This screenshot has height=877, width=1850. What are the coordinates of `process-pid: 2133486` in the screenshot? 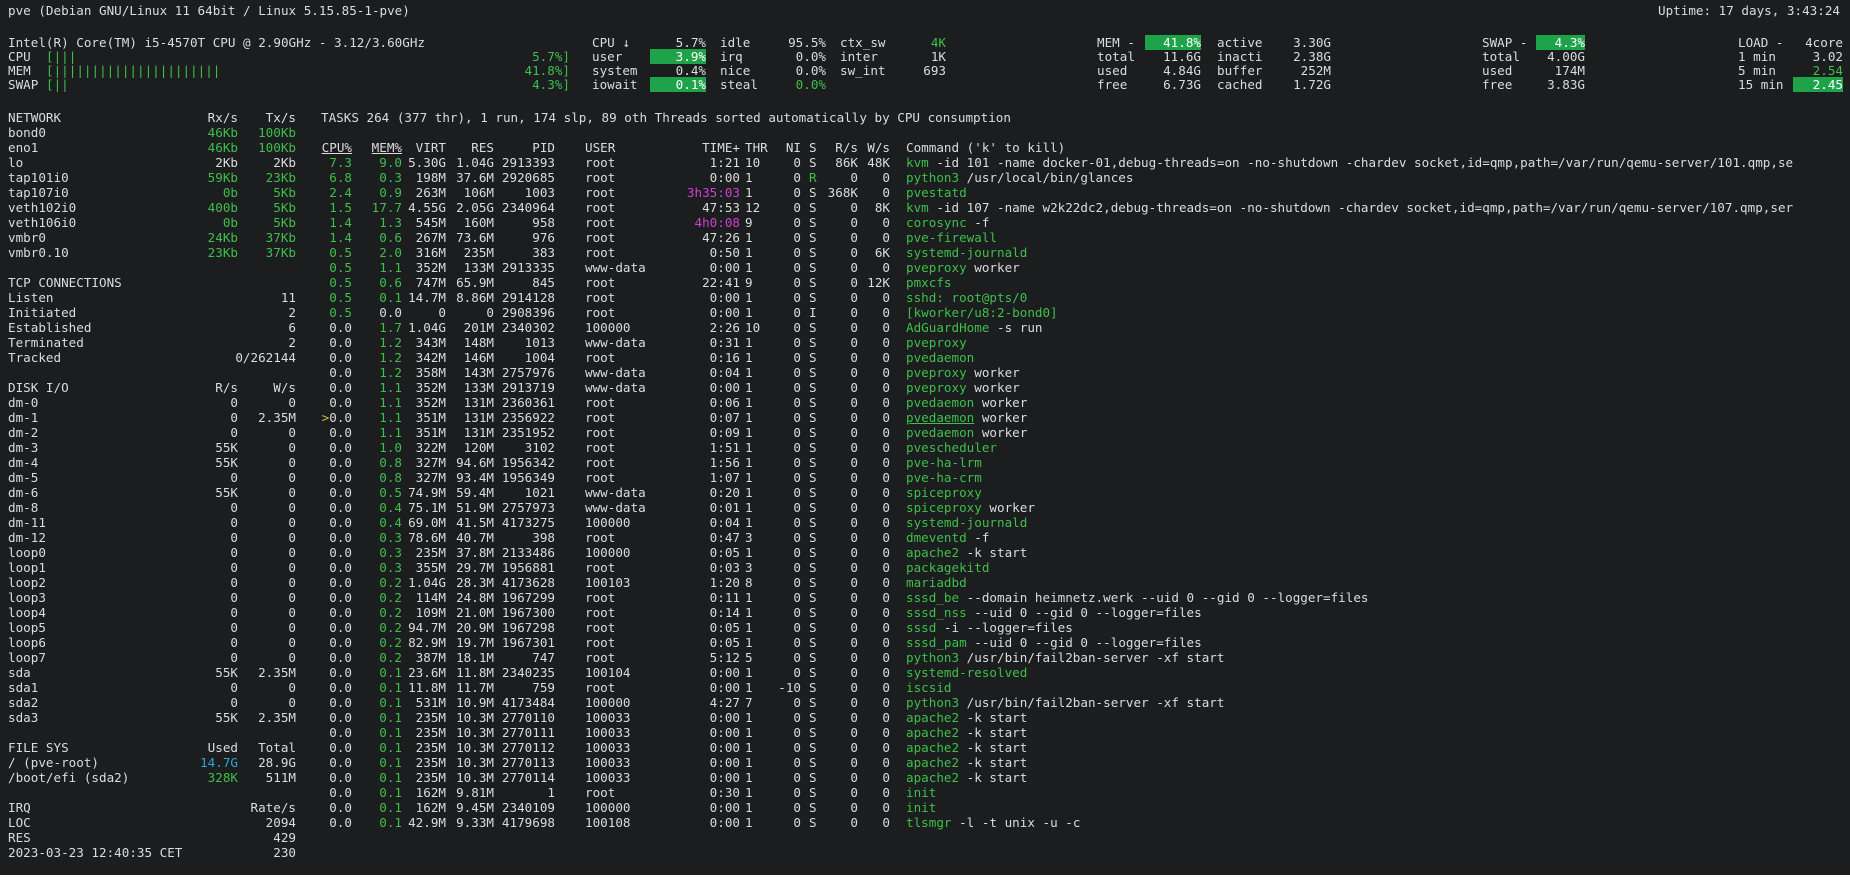 It's located at (528, 552).